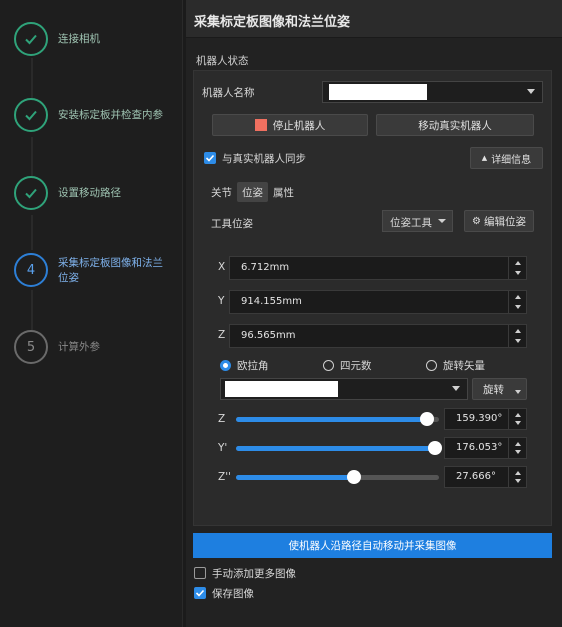 The height and width of the screenshot is (627, 562). What do you see at coordinates (281, 389) in the screenshot?
I see `euler-convention-value` at bounding box center [281, 389].